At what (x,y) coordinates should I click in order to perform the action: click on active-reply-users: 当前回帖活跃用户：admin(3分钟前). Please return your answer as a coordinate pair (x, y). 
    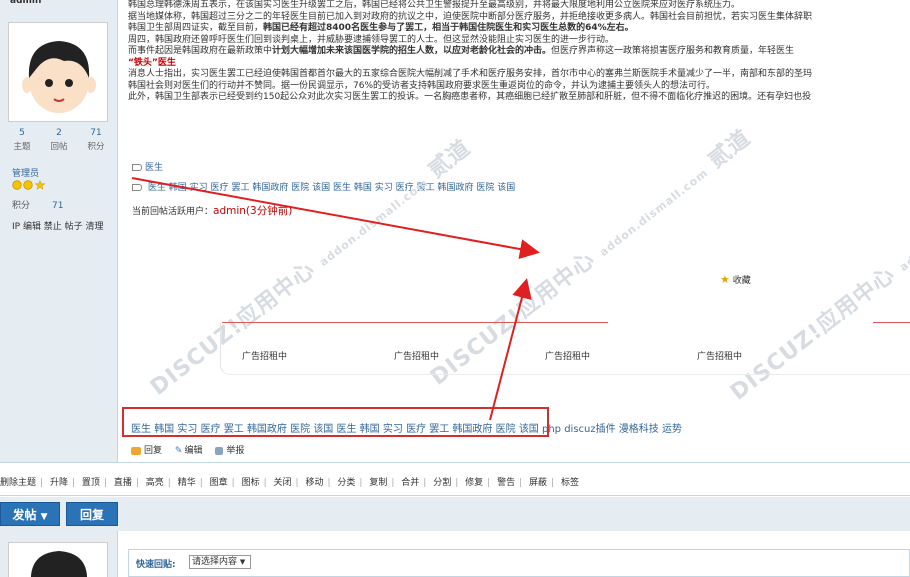
    Looking at the image, I should click on (212, 211).